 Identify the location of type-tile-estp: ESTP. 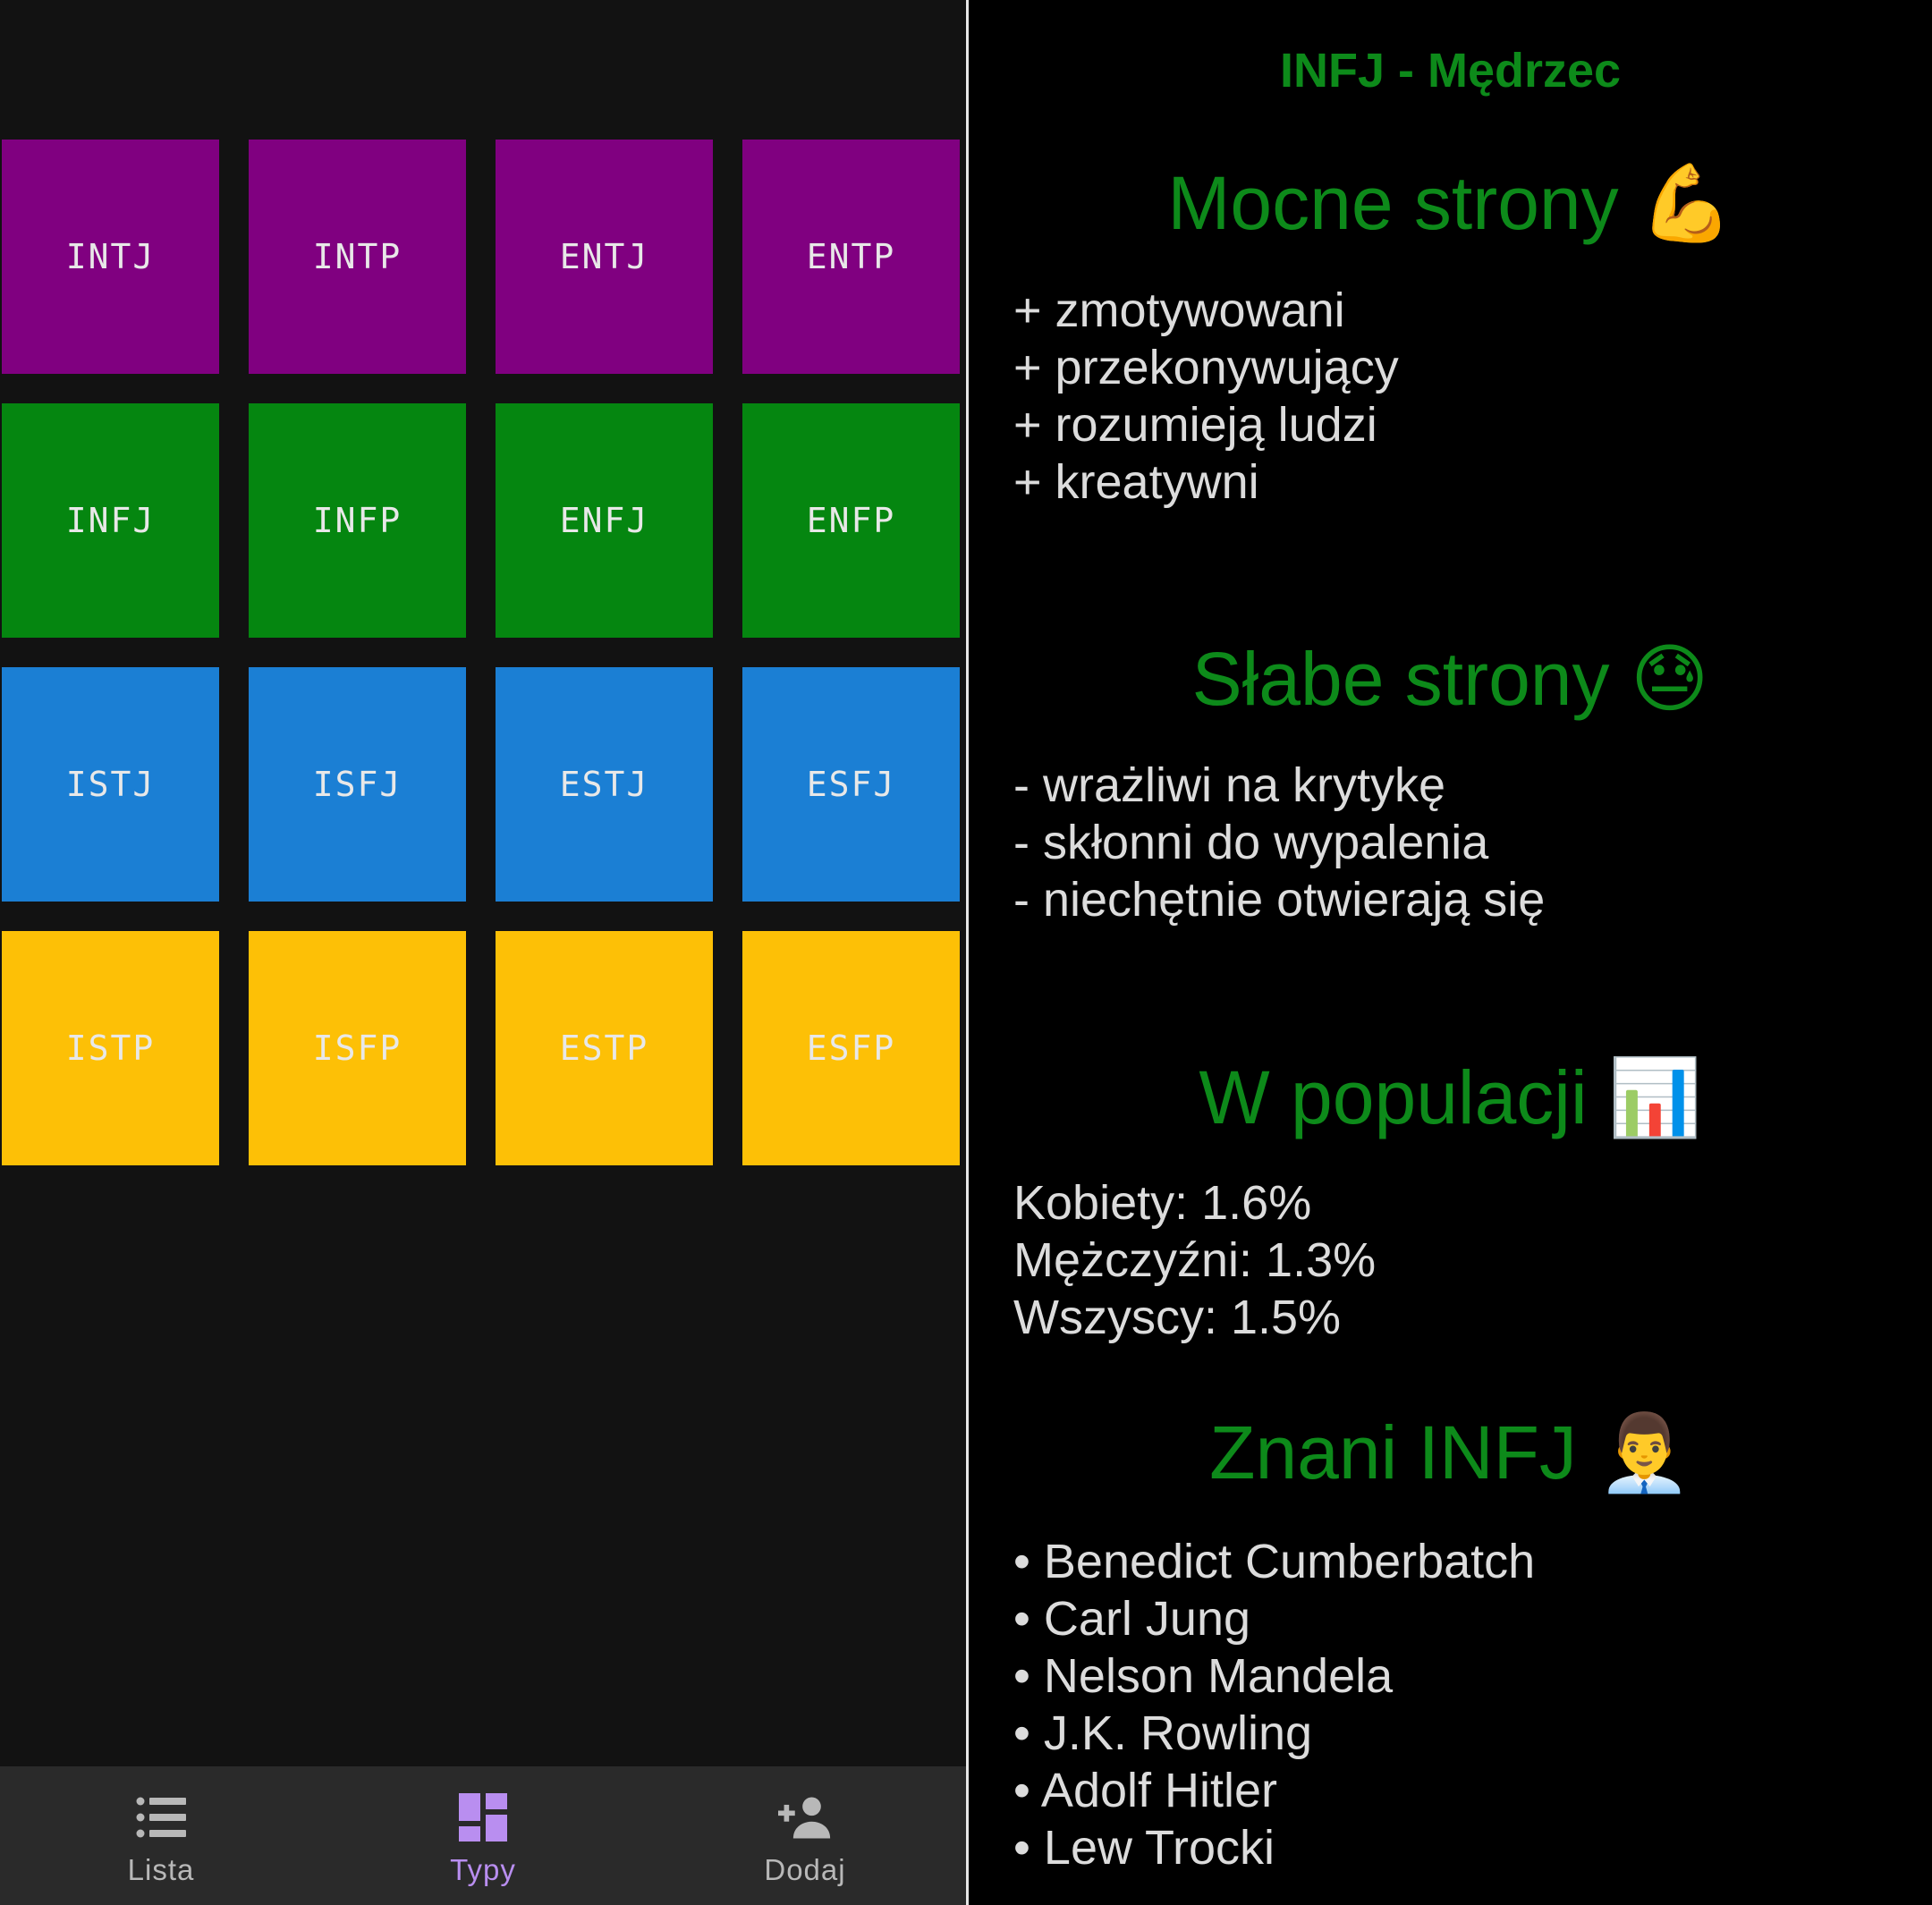
(604, 1048).